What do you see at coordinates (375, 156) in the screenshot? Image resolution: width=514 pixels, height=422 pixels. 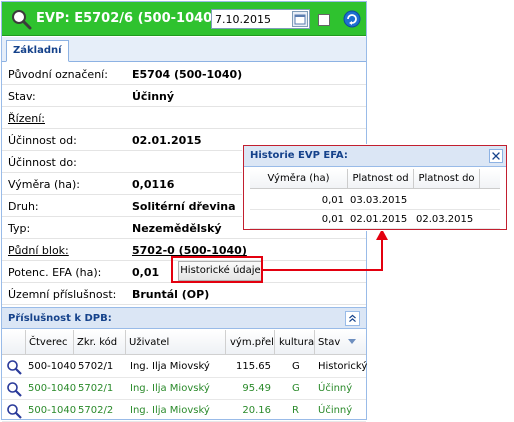 I see `popup-header: Historie EVP EFA:` at bounding box center [375, 156].